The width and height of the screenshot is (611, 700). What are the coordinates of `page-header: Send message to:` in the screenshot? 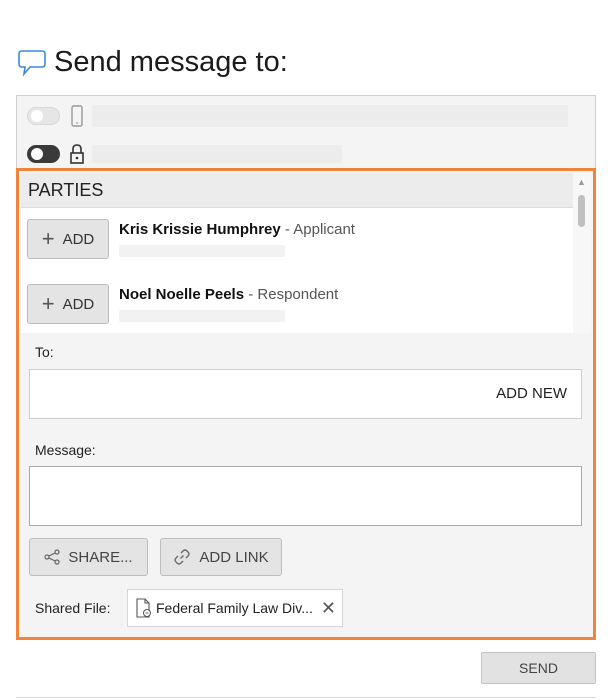 It's located at (152, 62).